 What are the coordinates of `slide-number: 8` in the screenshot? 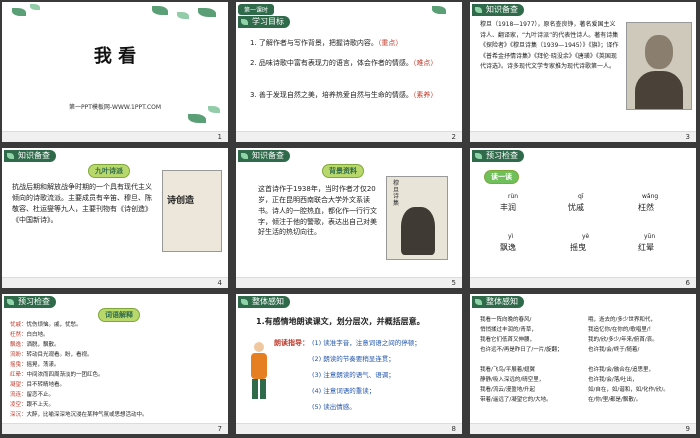 It's located at (453, 429).